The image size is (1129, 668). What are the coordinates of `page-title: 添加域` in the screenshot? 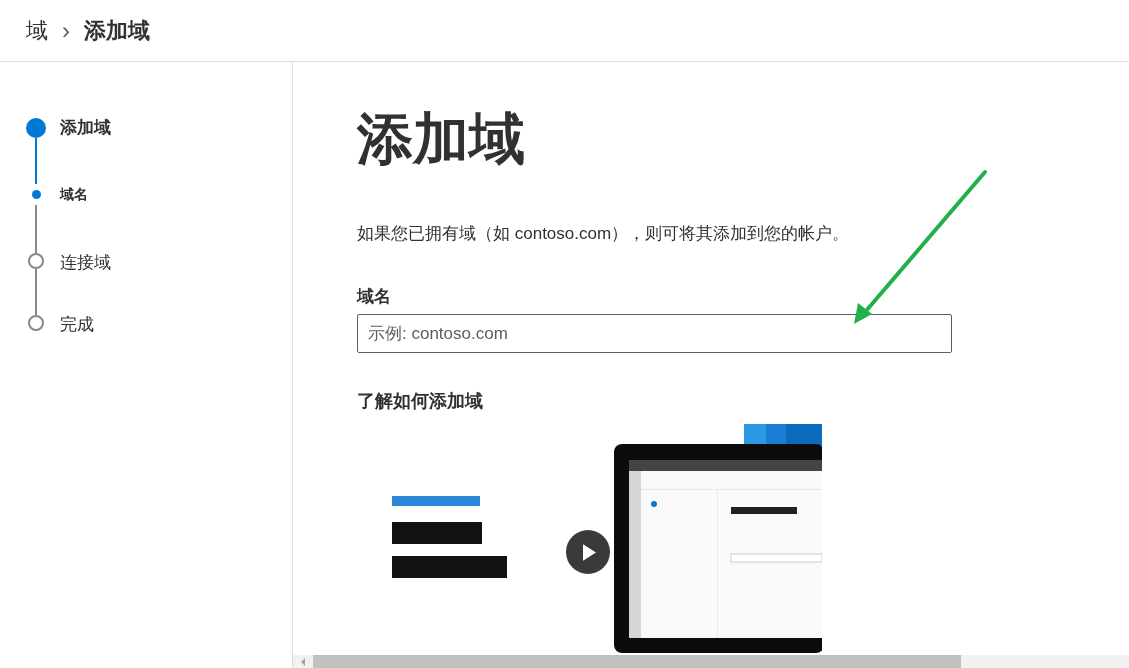 It's located at (441, 139).